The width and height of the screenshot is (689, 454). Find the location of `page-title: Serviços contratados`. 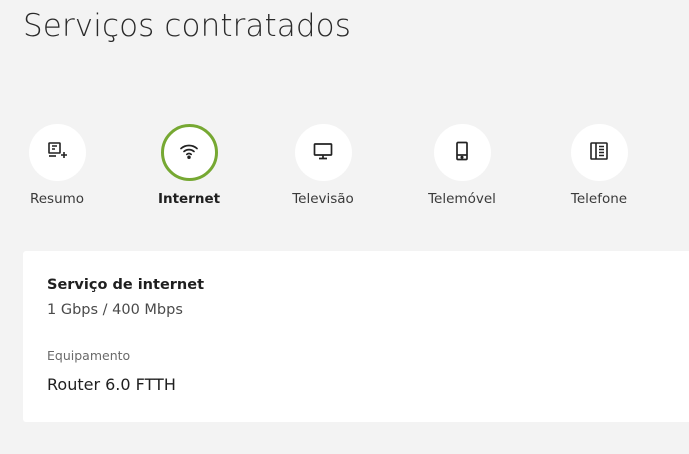

page-title: Serviços contratados is located at coordinates (187, 26).